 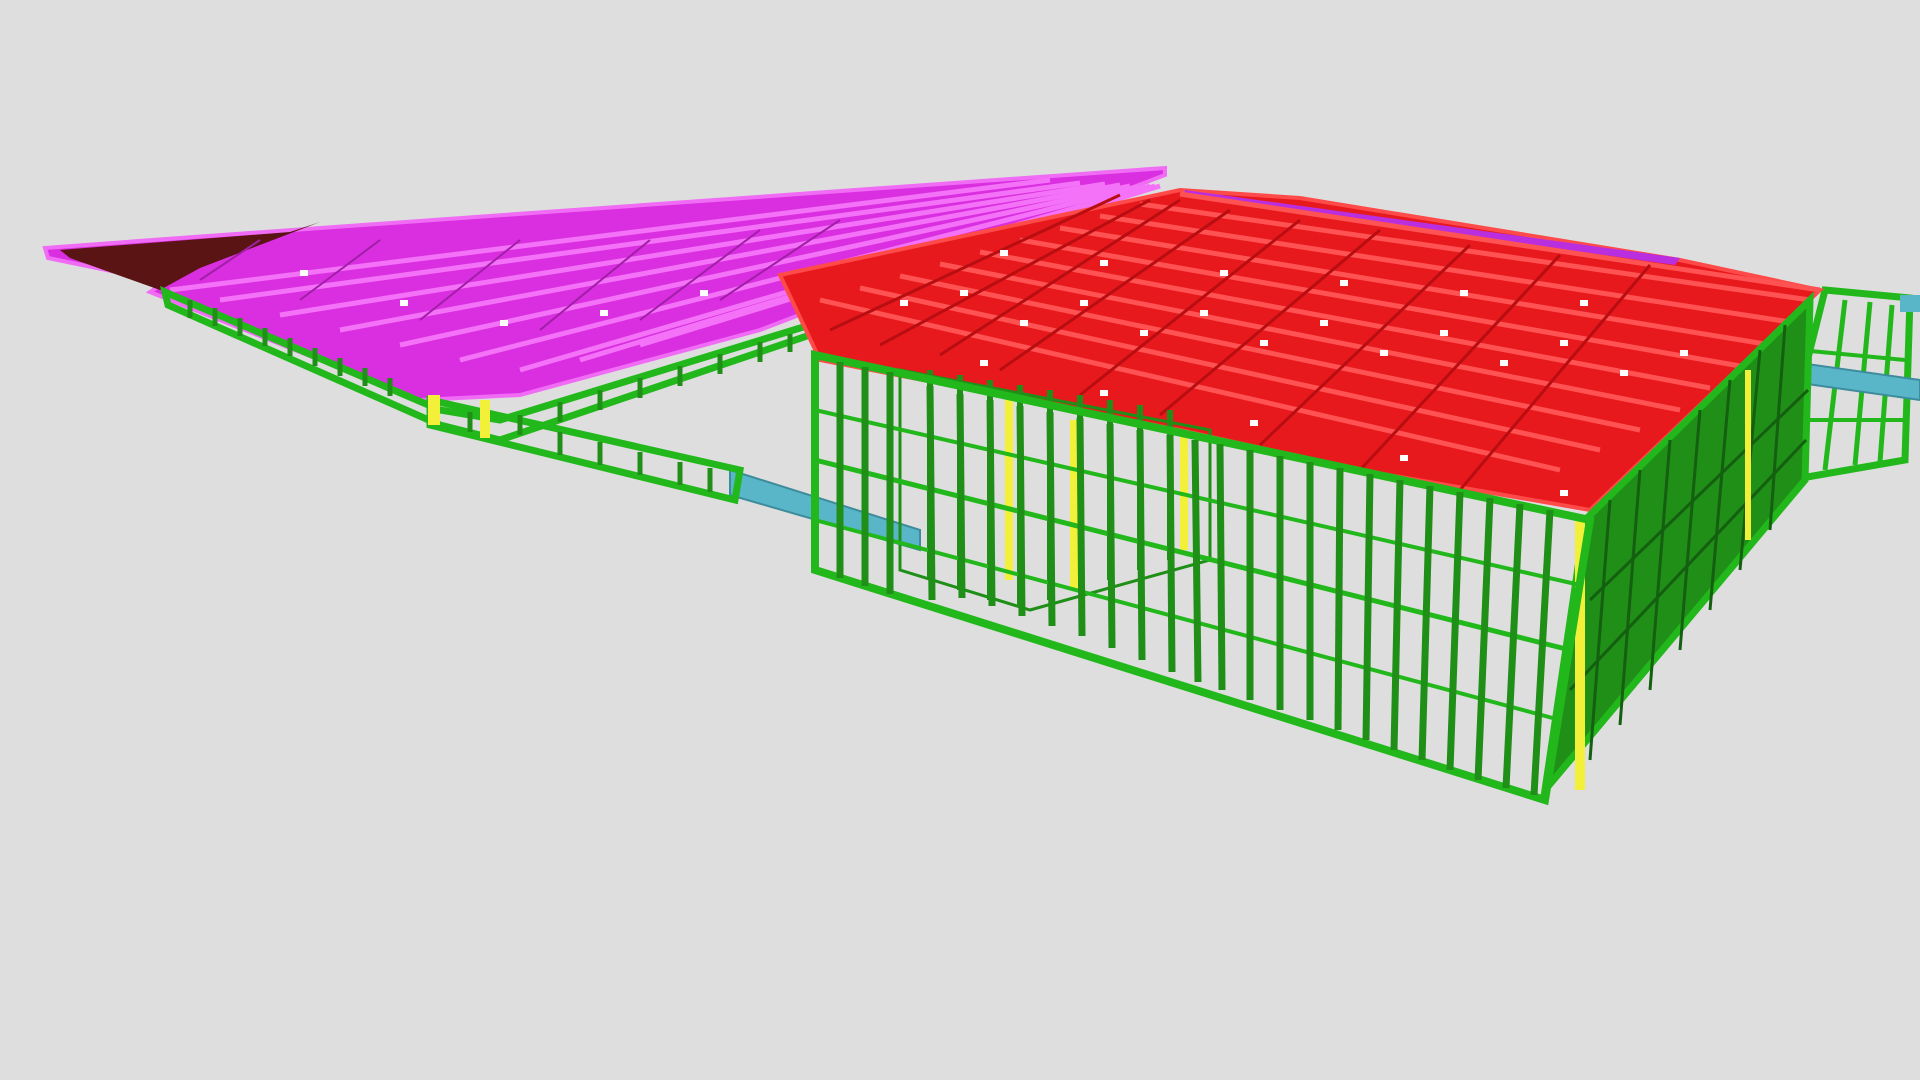 I want to click on right-beam-top, so click(x=1910, y=303).